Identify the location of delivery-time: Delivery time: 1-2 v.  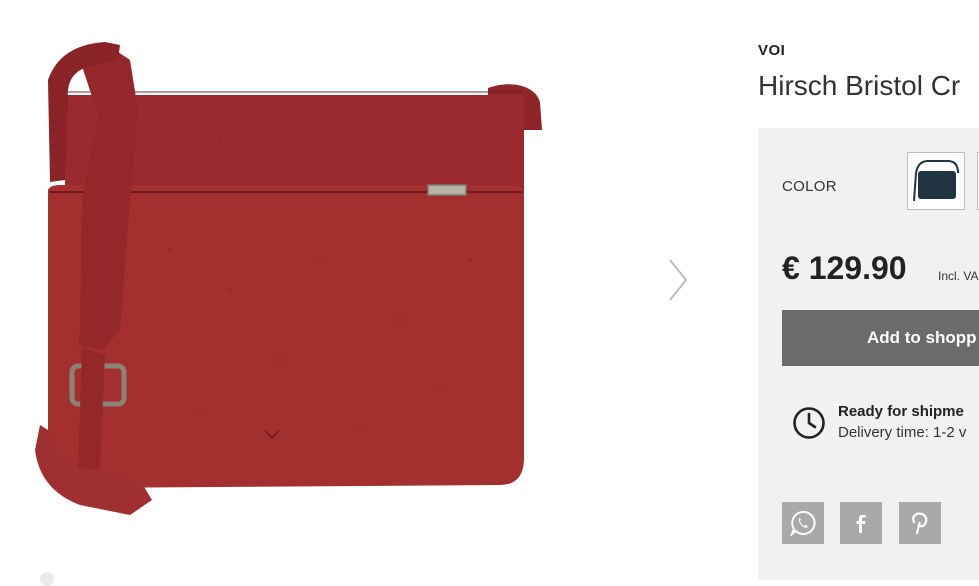
(902, 432).